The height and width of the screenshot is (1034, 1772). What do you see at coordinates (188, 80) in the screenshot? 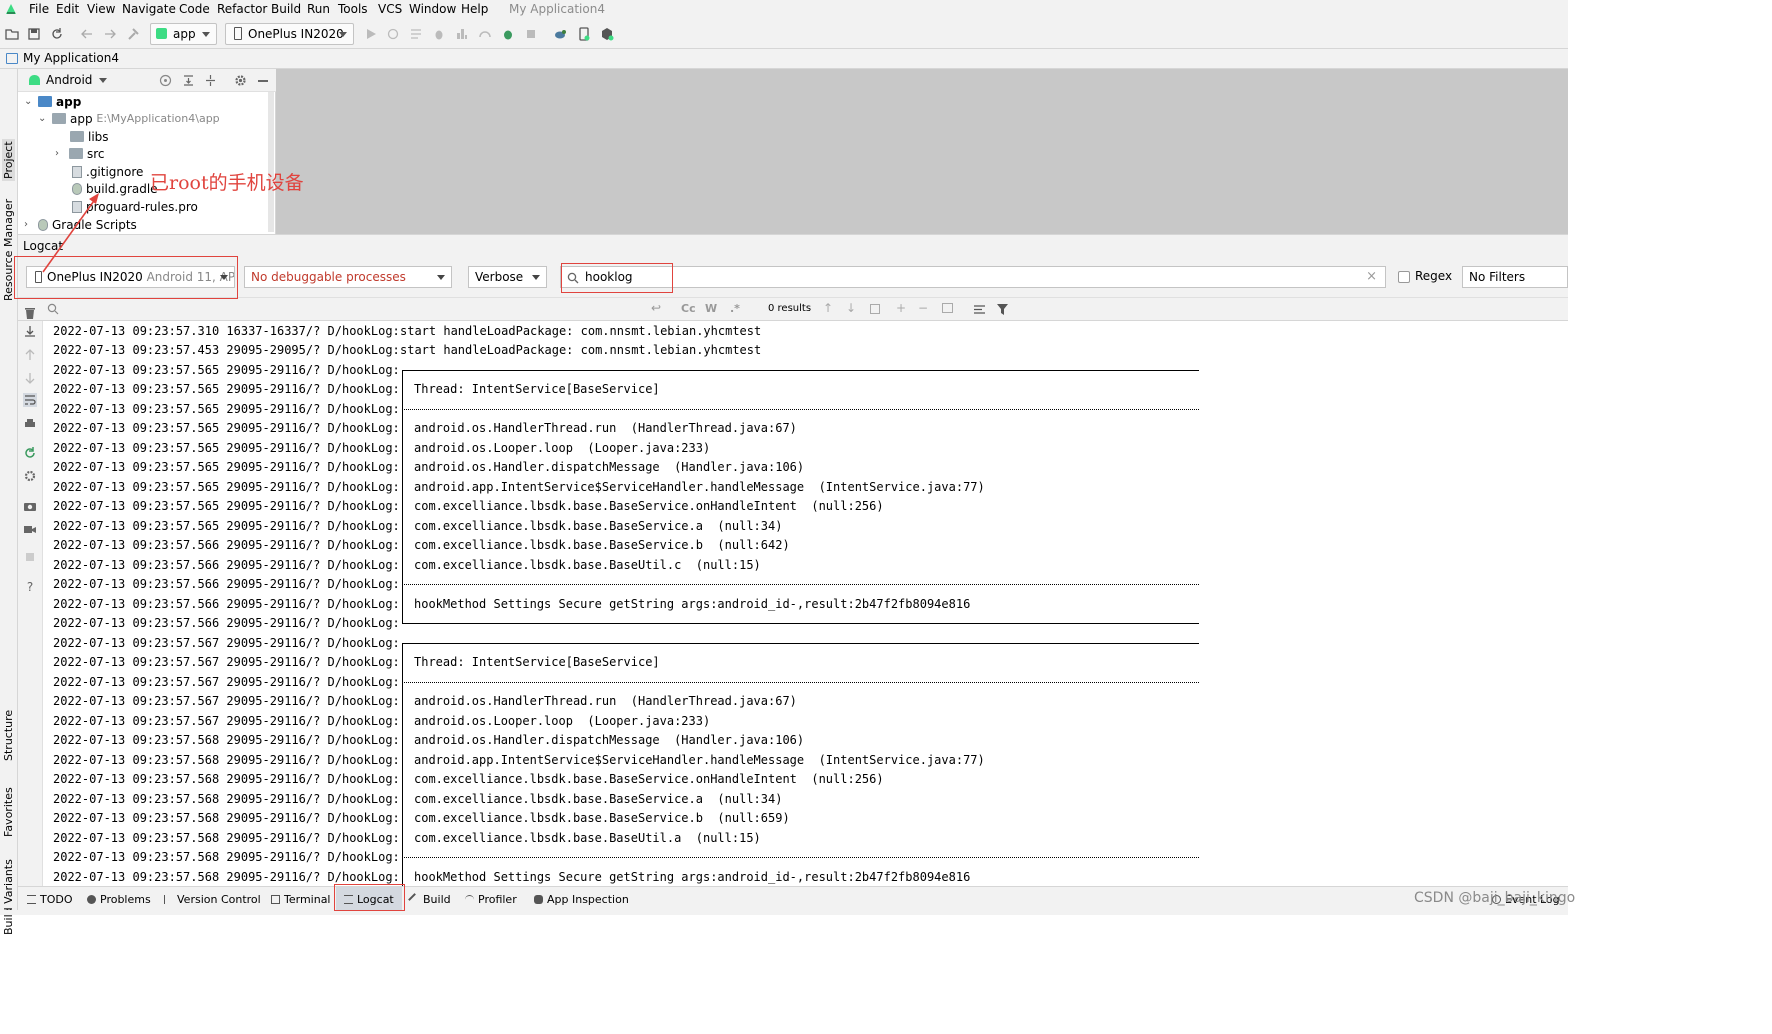
I see `expand-all-icon` at bounding box center [188, 80].